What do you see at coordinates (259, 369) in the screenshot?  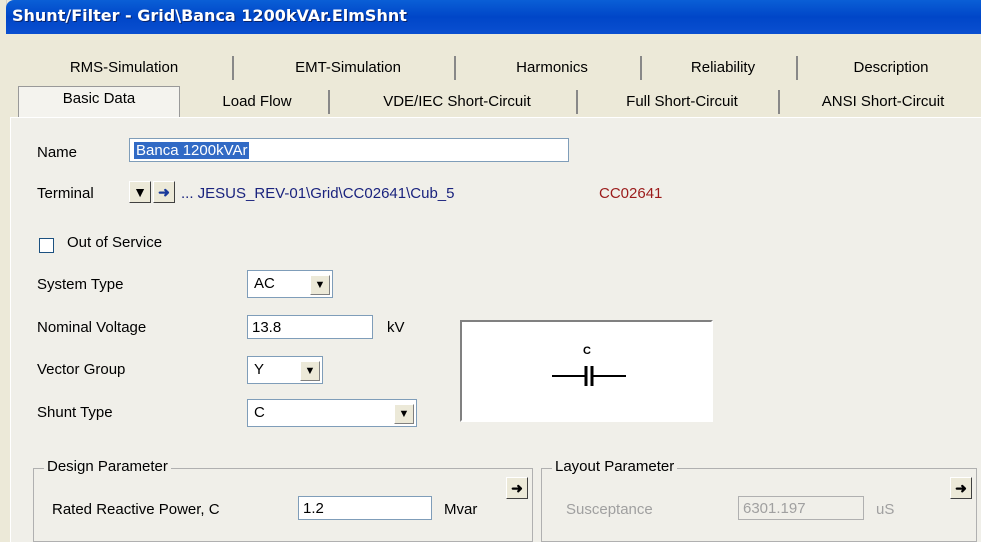 I see `vector-group-value: Y` at bounding box center [259, 369].